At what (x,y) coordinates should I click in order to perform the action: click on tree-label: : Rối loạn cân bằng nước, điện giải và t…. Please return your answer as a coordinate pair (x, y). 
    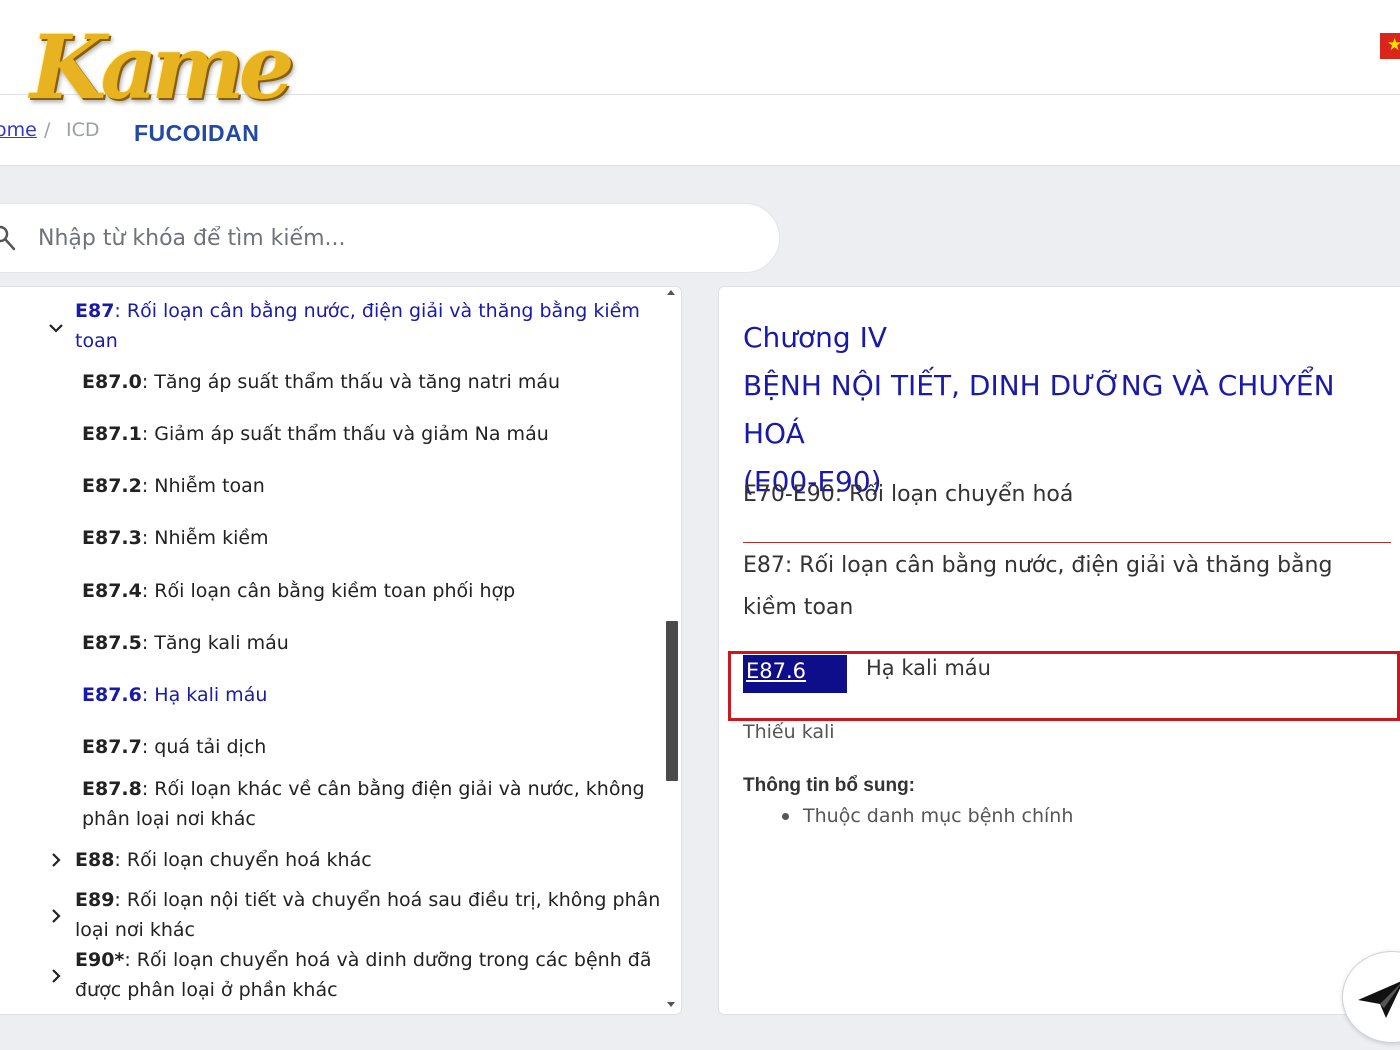
    Looking at the image, I should click on (377, 311).